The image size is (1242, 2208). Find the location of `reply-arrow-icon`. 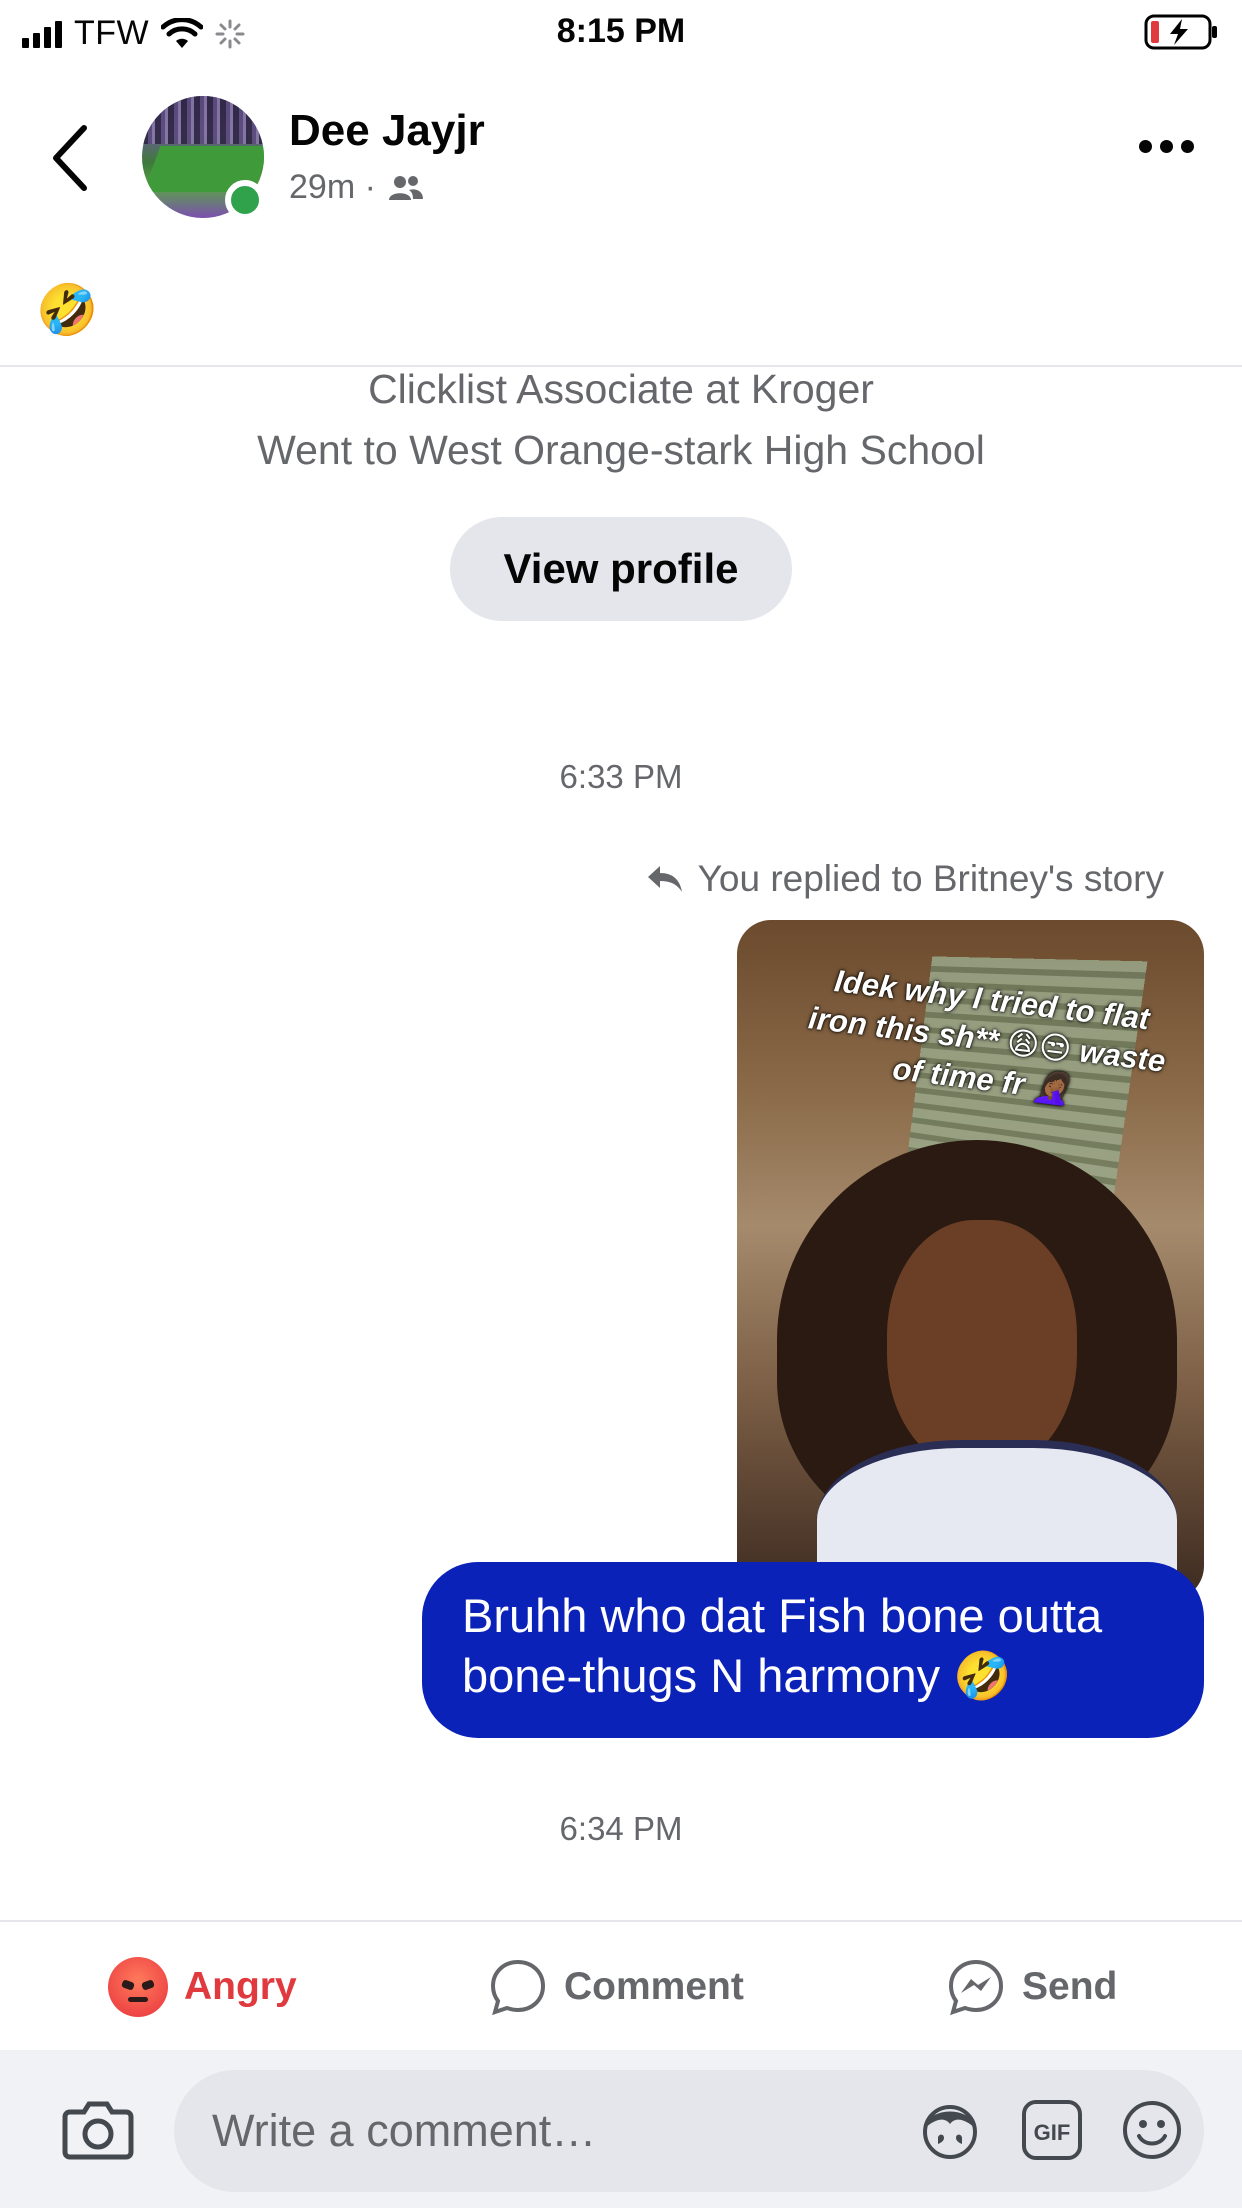

reply-arrow-icon is located at coordinates (665, 879).